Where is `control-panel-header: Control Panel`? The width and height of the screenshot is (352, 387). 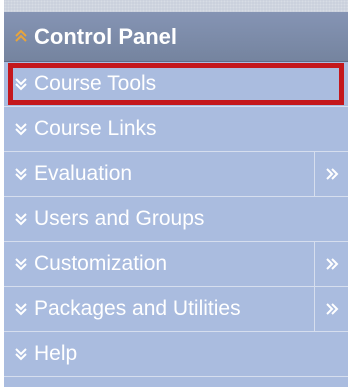 control-panel-header: Control Panel is located at coordinates (176, 37).